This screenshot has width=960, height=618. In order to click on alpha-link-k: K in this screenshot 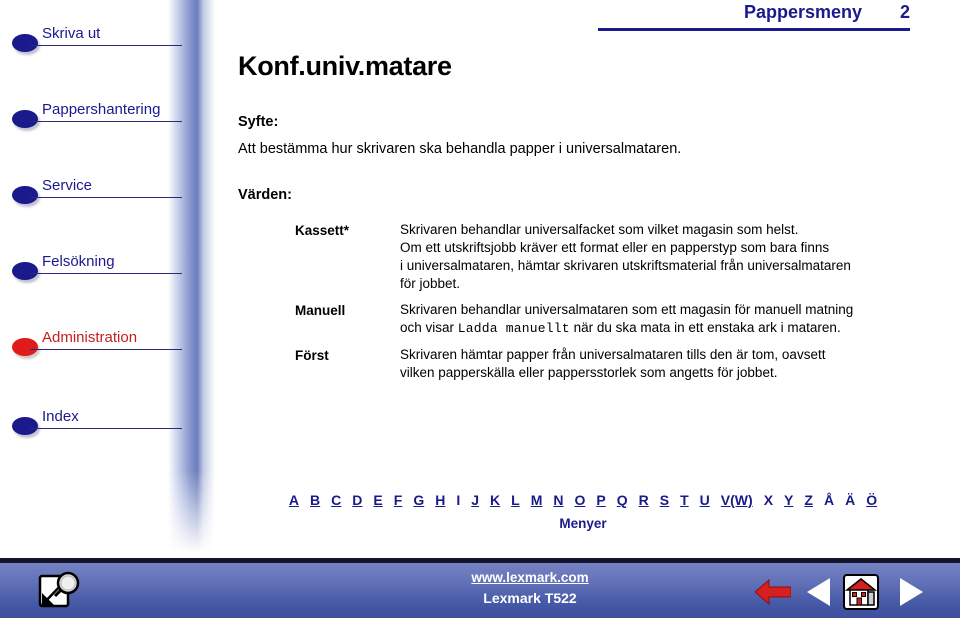, I will do `click(495, 500)`.